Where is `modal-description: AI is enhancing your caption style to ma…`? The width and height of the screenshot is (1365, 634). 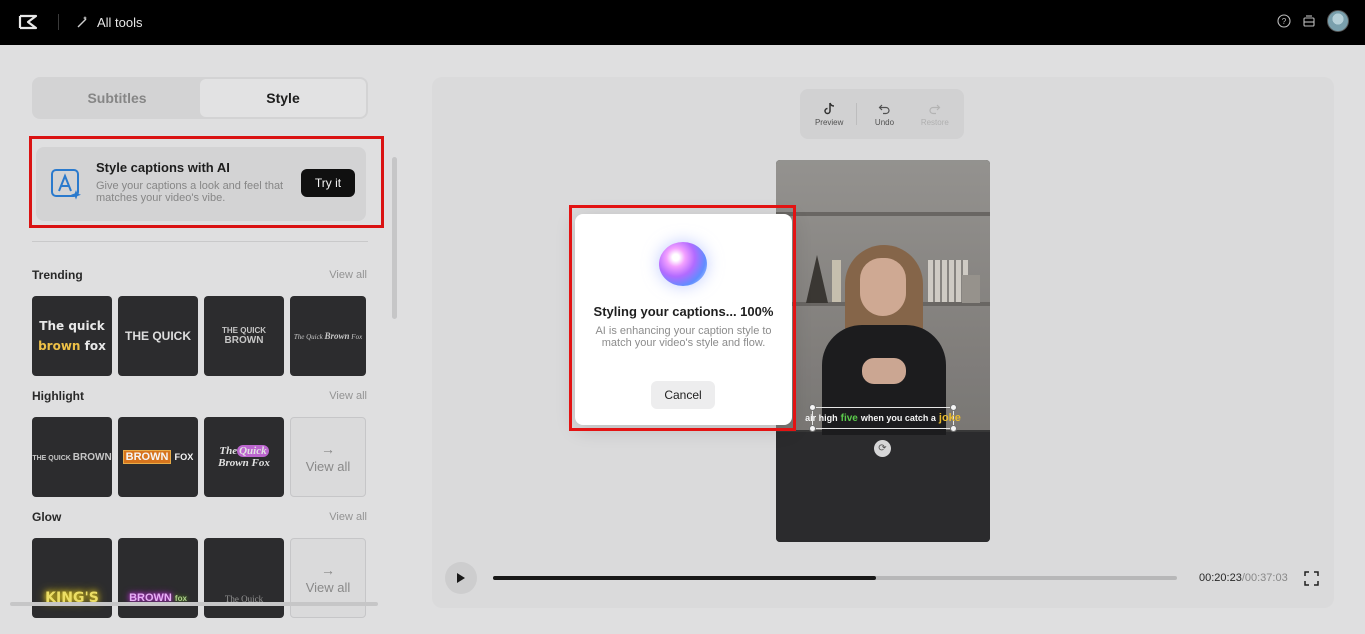
modal-description: AI is enhancing your caption style to ma… is located at coordinates (683, 337).